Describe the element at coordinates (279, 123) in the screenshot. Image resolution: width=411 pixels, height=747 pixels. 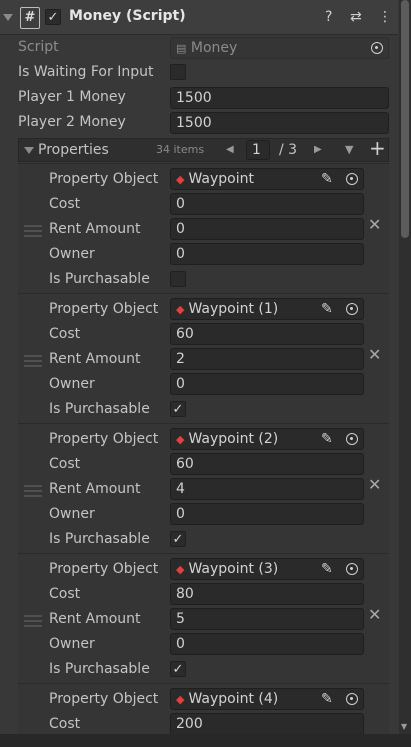
I see `player2-money-input: 1500` at that location.